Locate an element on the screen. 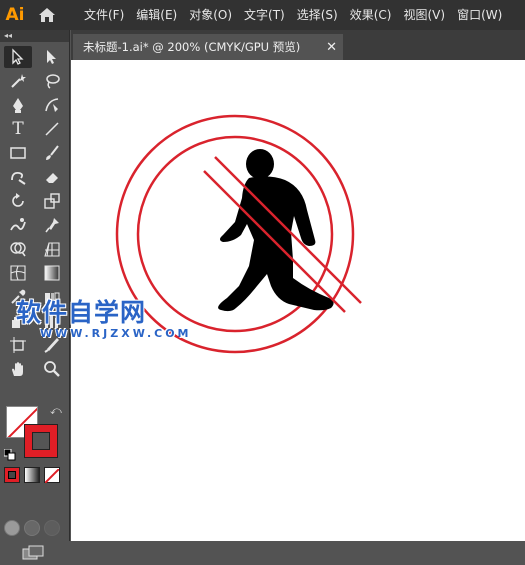 This screenshot has width=525, height=565. selection-tool-icon is located at coordinates (18, 57).